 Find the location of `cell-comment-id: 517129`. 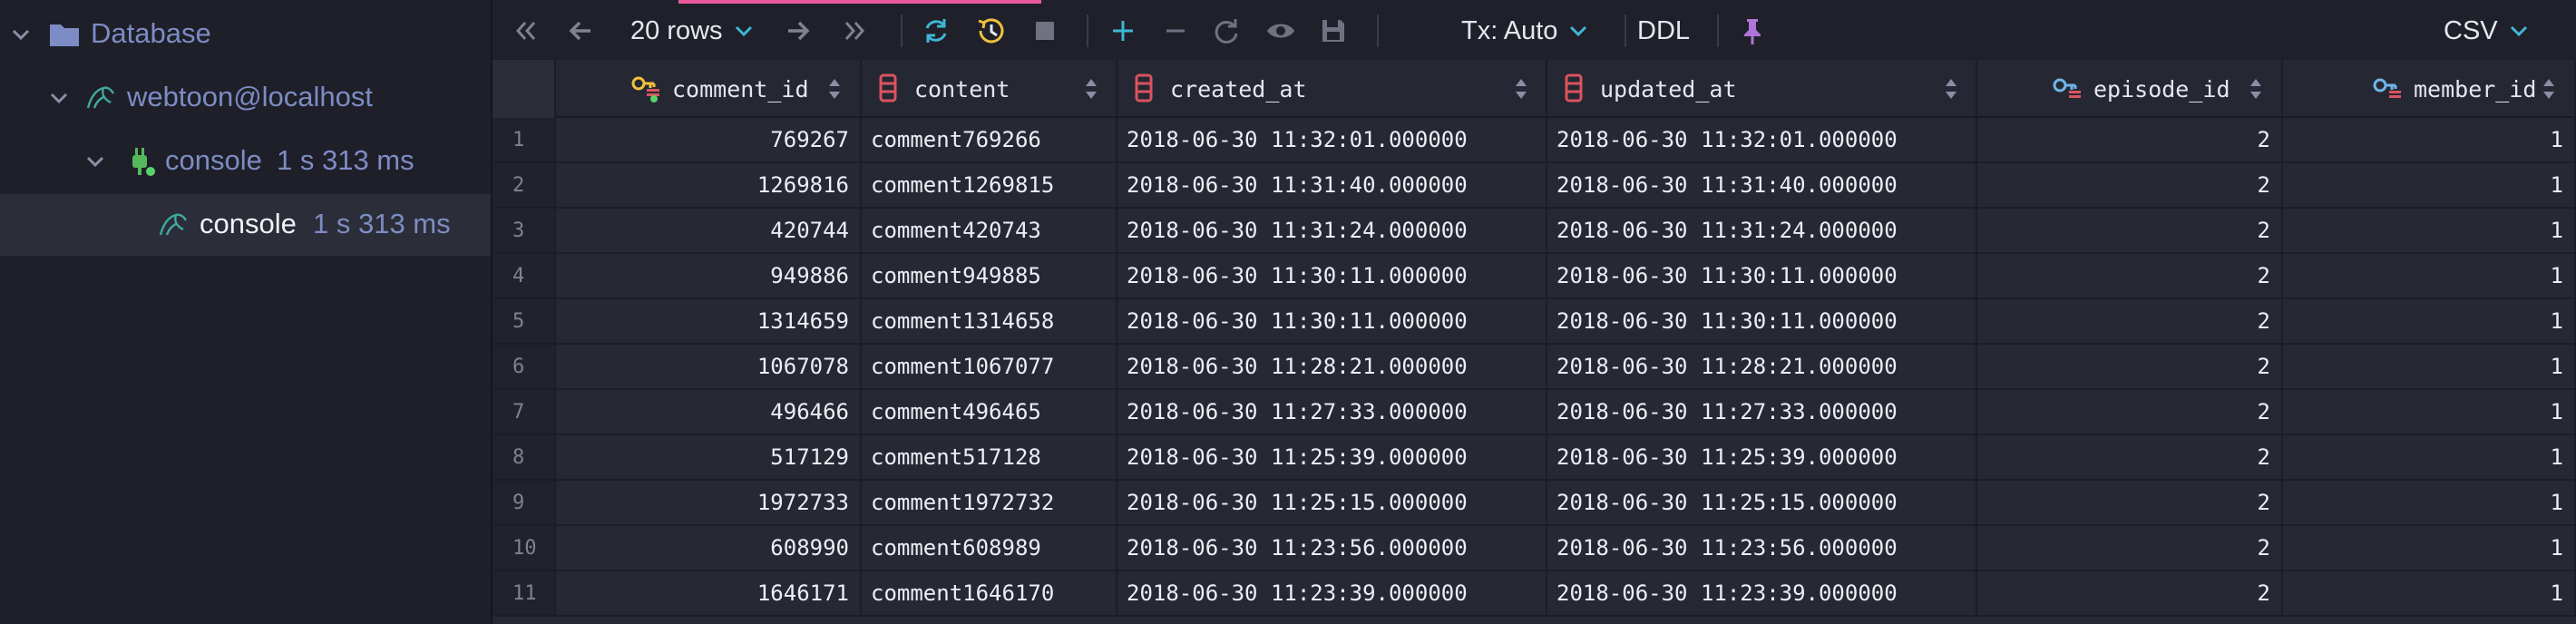

cell-comment-id: 517129 is located at coordinates (709, 457).